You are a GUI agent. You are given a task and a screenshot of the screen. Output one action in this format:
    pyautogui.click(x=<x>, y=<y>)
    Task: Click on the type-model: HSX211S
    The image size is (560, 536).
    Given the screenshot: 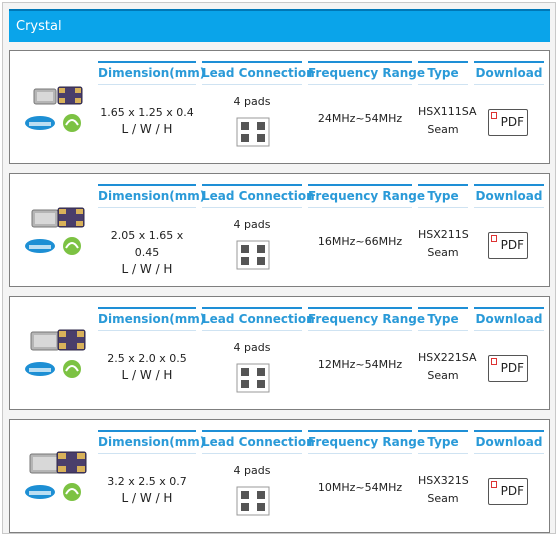 What is the action you would take?
    pyautogui.click(x=443, y=234)
    